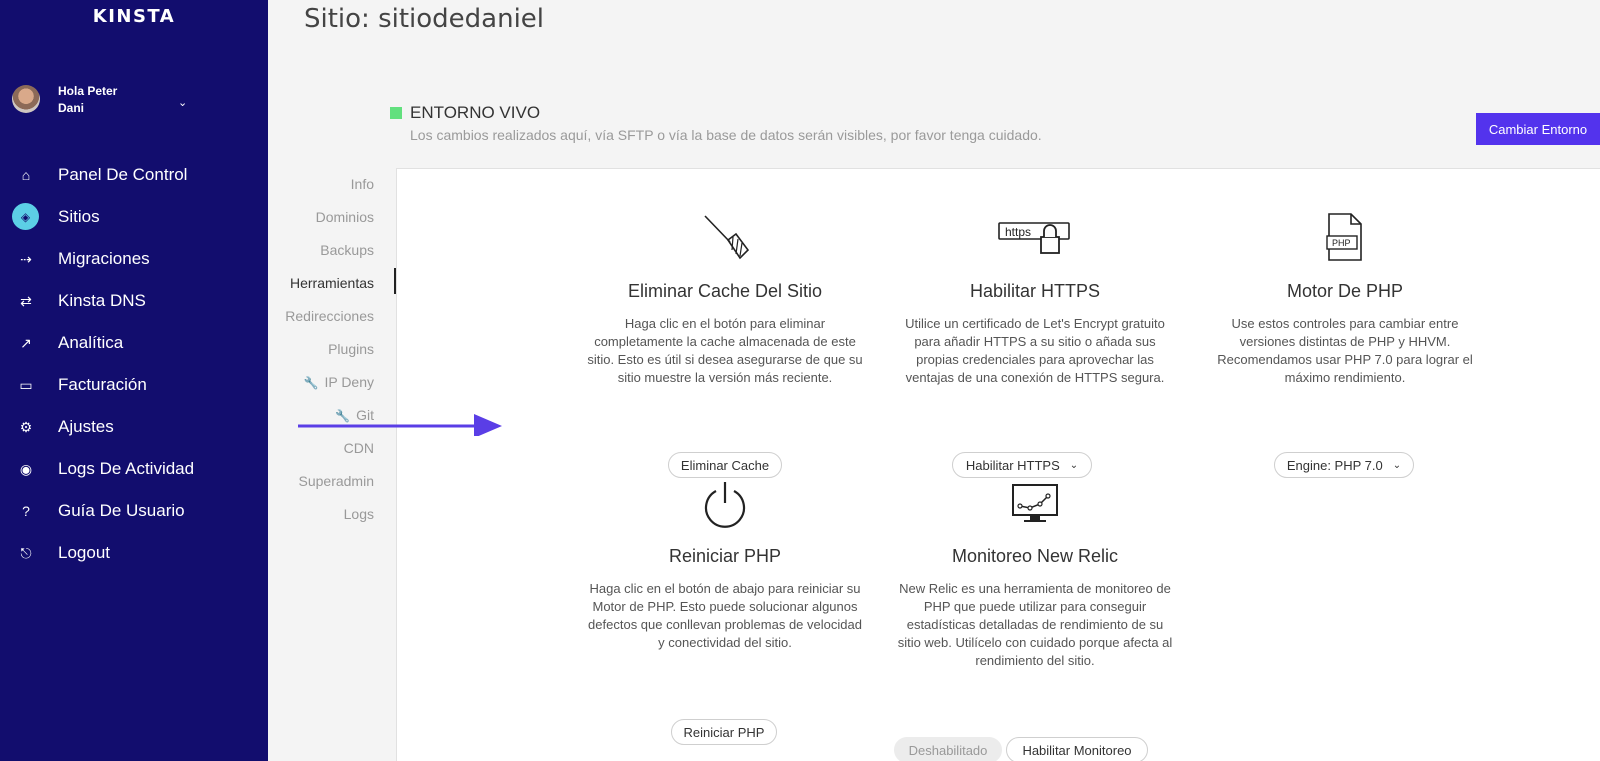 The image size is (1600, 761). I want to click on monitoring-status-button: Deshabilitado, so click(948, 749).